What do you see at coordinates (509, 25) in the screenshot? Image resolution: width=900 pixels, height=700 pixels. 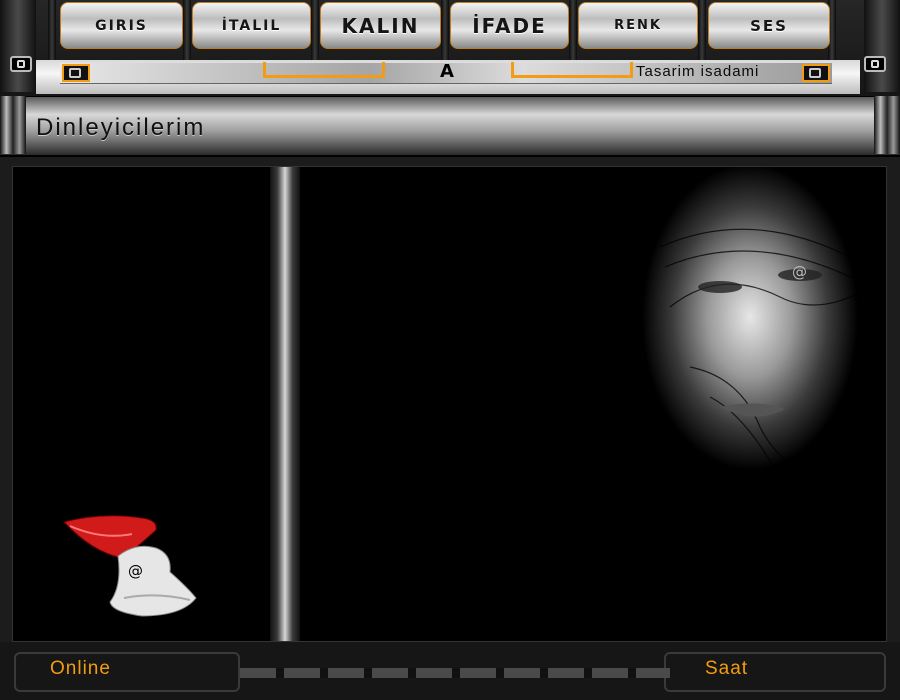 I see `menu-button-ifade: İFADE` at bounding box center [509, 25].